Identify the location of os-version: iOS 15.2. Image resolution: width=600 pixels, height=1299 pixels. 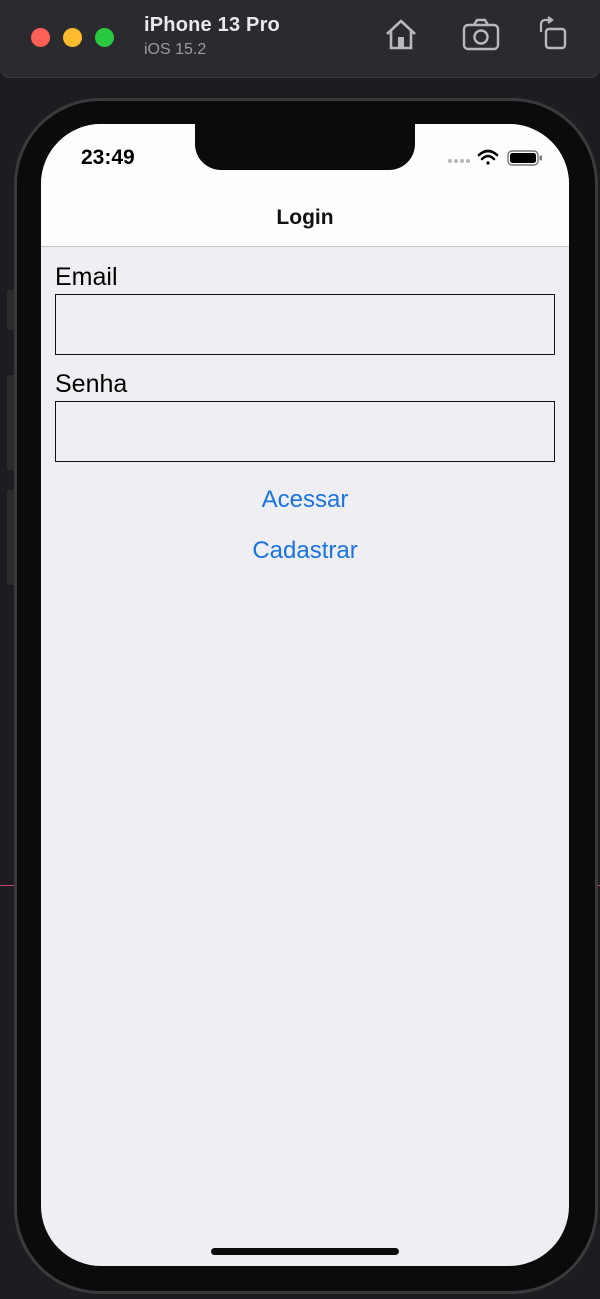
(175, 49).